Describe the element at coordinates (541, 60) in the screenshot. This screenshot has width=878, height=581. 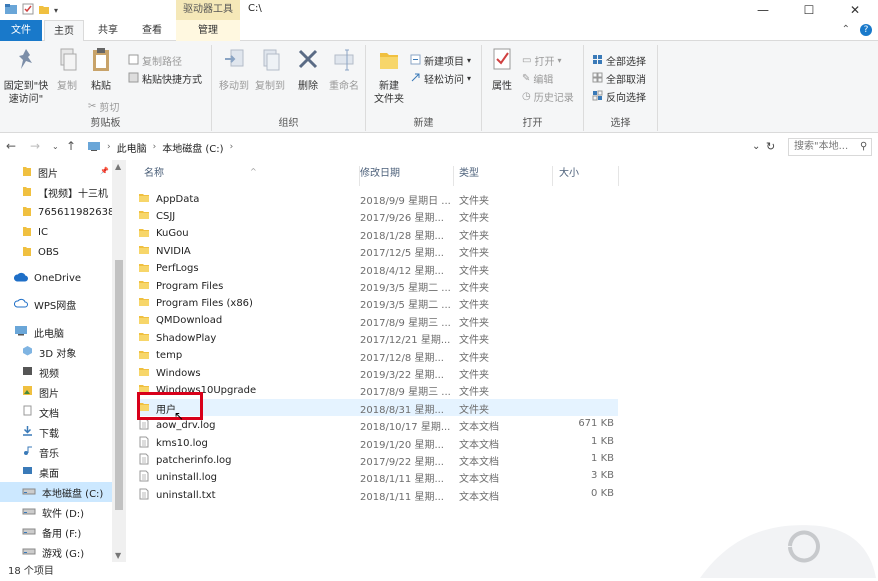
I see `open-button: ▭ 打开 ▾` at that location.